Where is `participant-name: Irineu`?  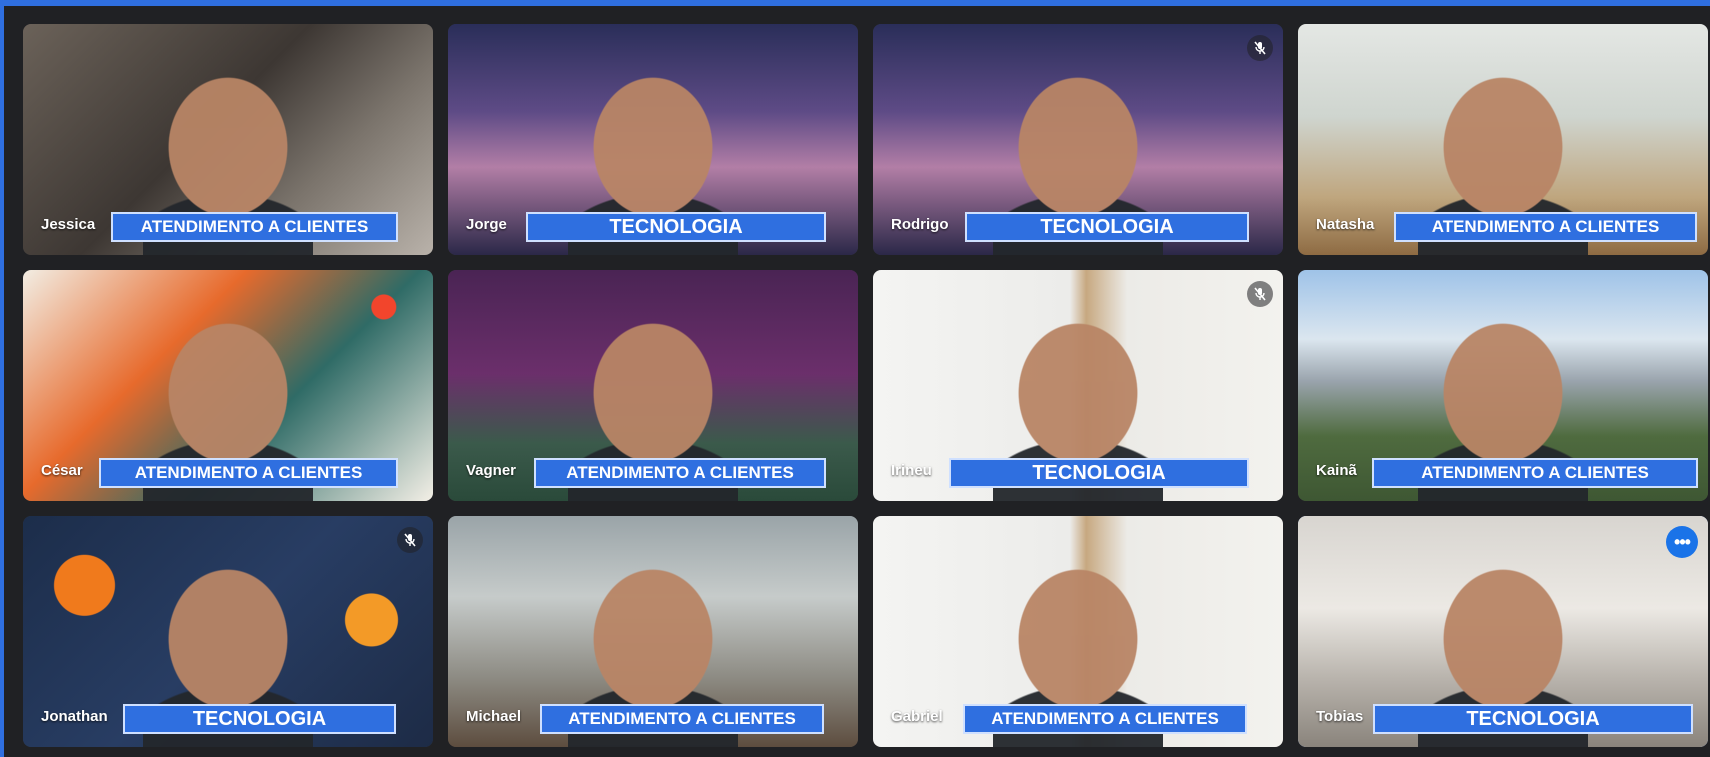 participant-name: Irineu is located at coordinates (911, 470).